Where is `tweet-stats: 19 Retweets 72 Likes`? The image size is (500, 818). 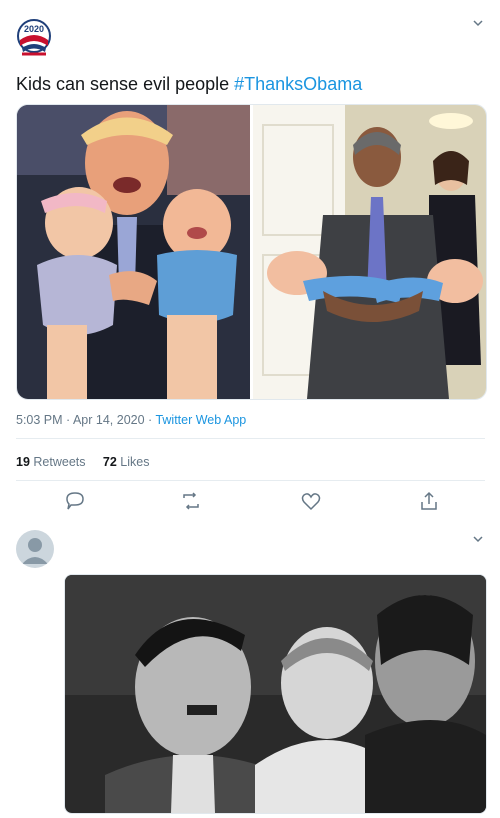
tweet-stats: 19 Retweets 72 Likes is located at coordinates (82, 462).